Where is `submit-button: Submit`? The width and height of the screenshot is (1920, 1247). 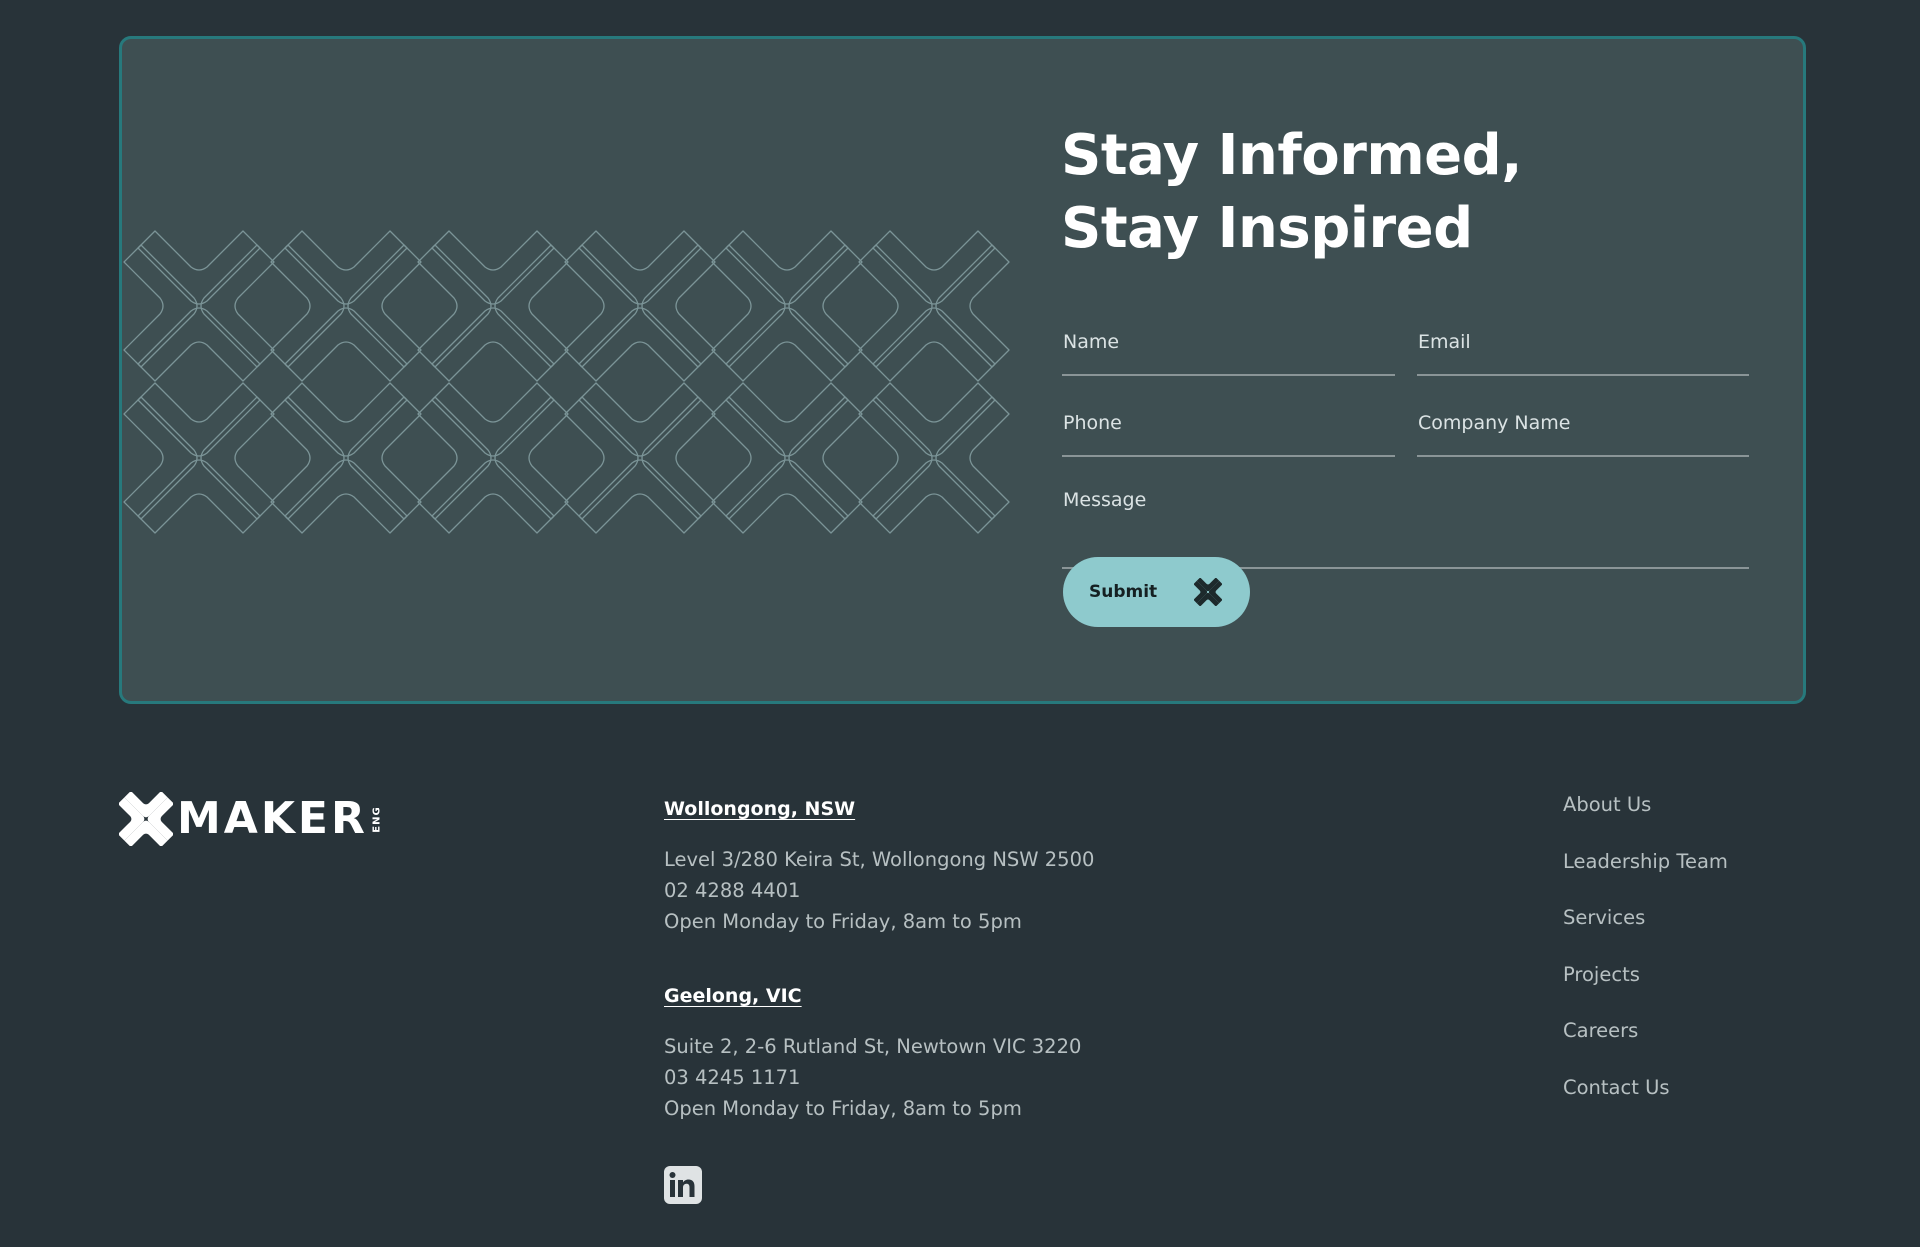
submit-button: Submit is located at coordinates (1156, 592).